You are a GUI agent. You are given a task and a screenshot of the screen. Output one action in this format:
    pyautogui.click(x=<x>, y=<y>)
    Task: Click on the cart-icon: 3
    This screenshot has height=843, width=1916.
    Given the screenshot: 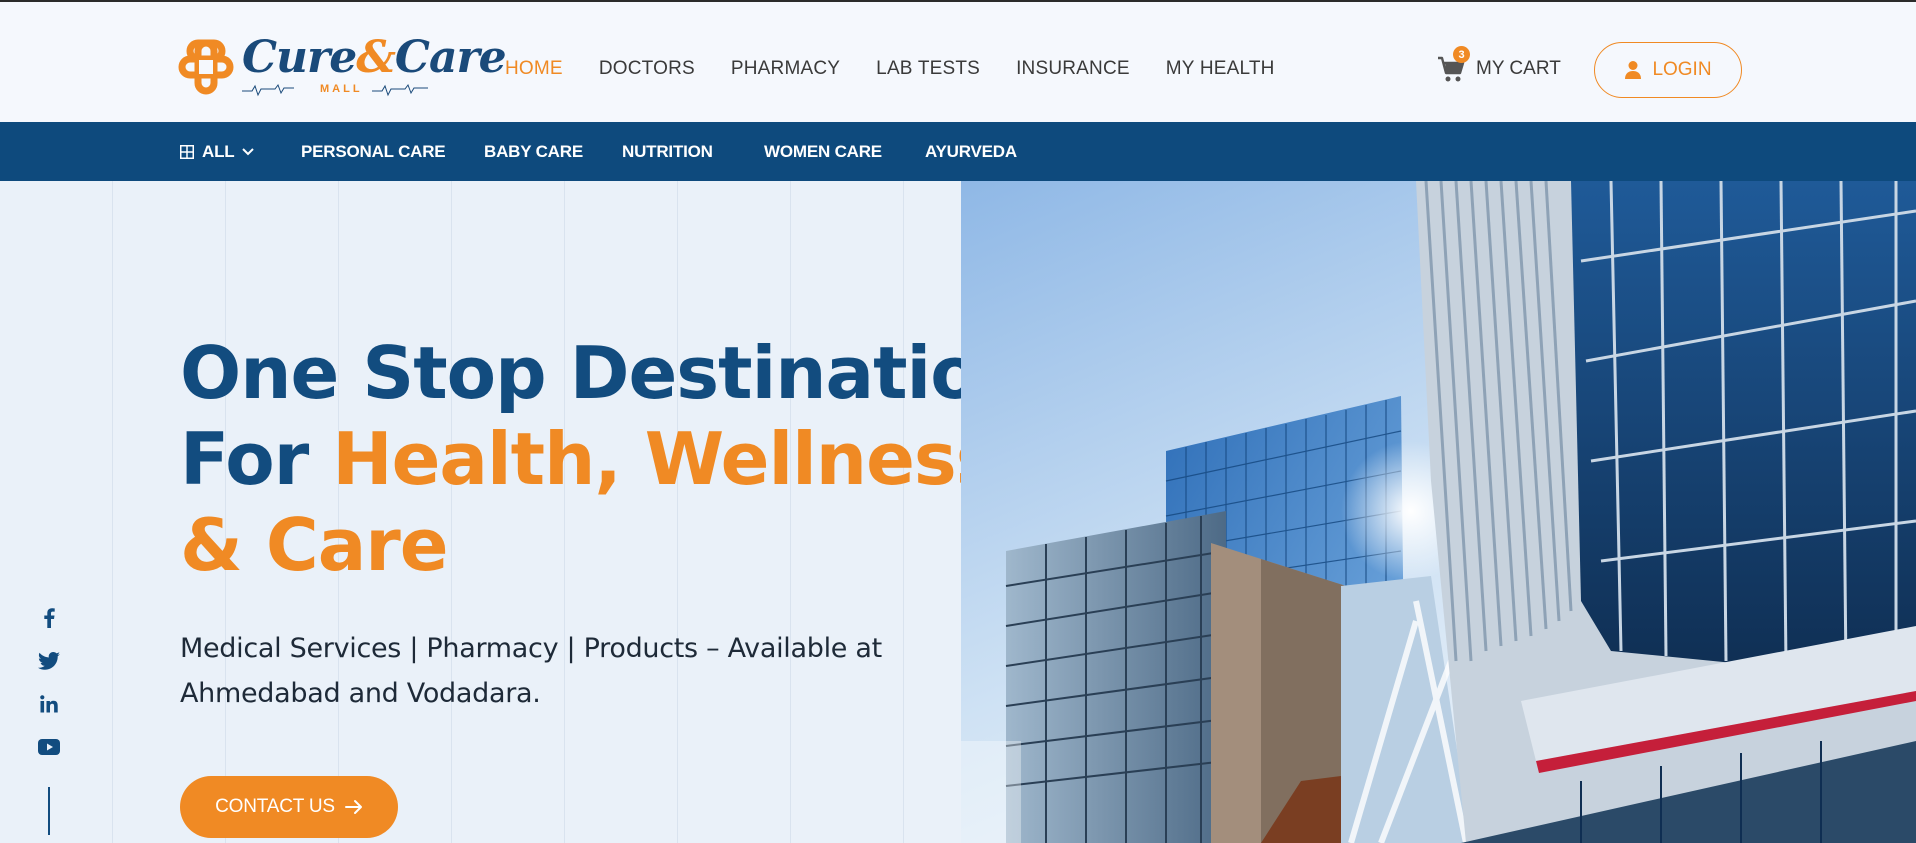 What is the action you would take?
    pyautogui.click(x=1453, y=65)
    